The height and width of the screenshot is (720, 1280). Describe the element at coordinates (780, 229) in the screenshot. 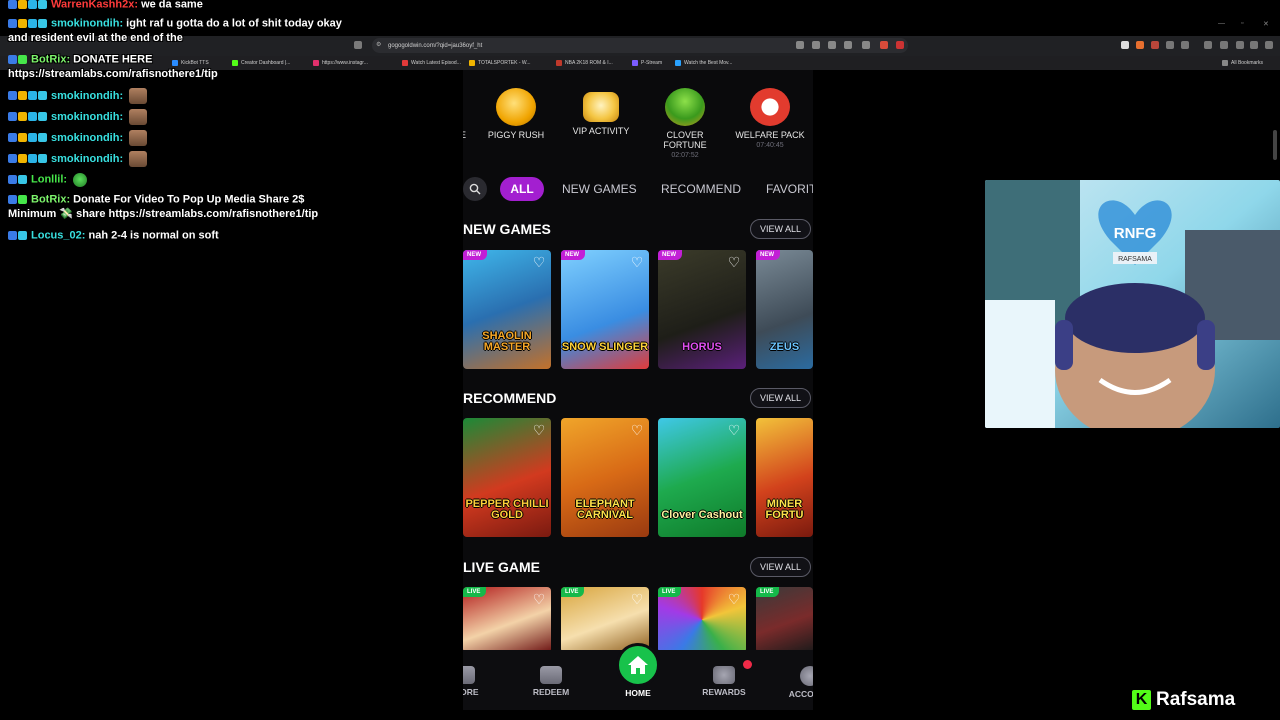

I see `view-all-new-games-button: VIEW ALL` at that location.